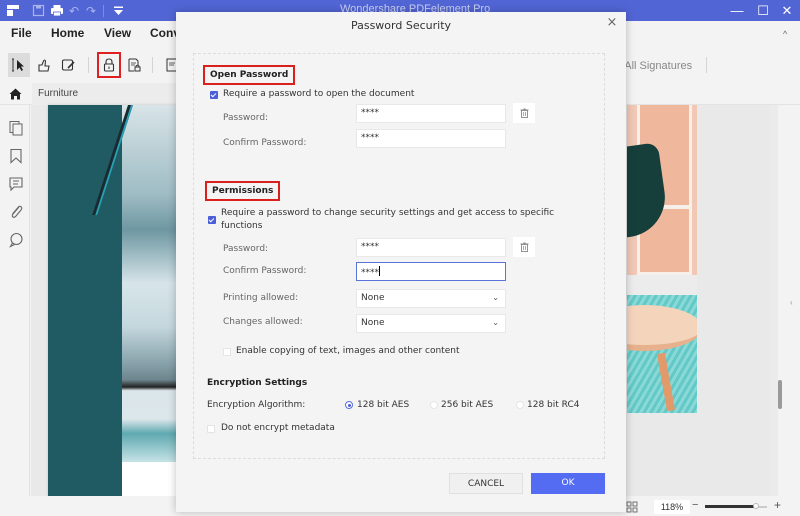 This screenshot has width=800, height=516. I want to click on permissions-confirm-password-value: ****, so click(370, 273).